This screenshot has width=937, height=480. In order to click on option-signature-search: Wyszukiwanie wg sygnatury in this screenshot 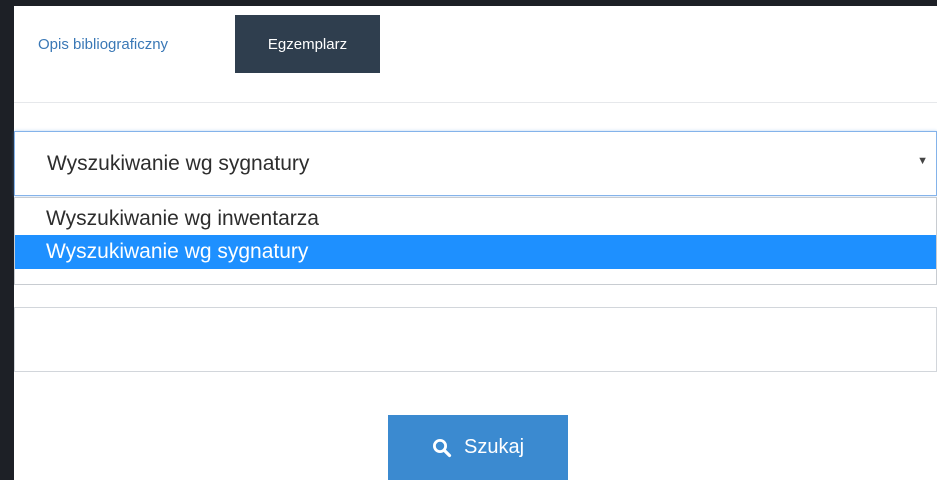, I will do `click(475, 252)`.